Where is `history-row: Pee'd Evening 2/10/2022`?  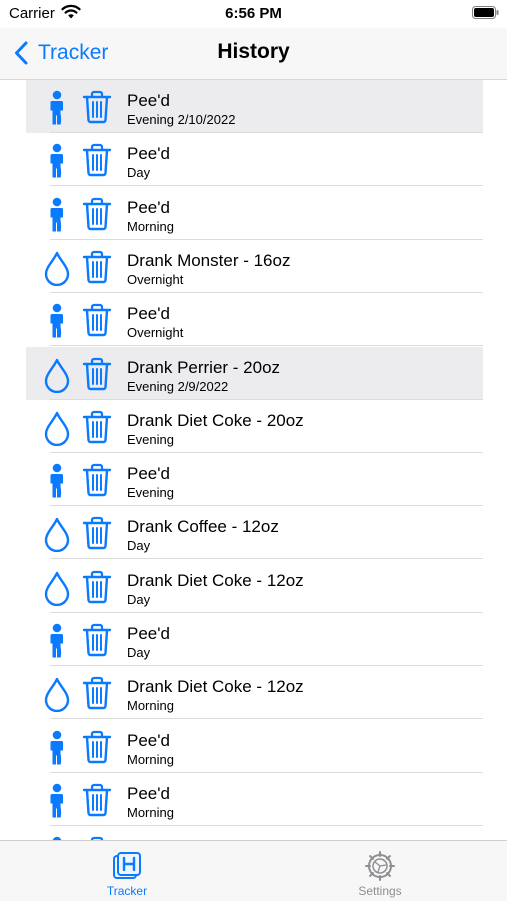
history-row: Pee'd Evening 2/10/2022 is located at coordinates (254, 106).